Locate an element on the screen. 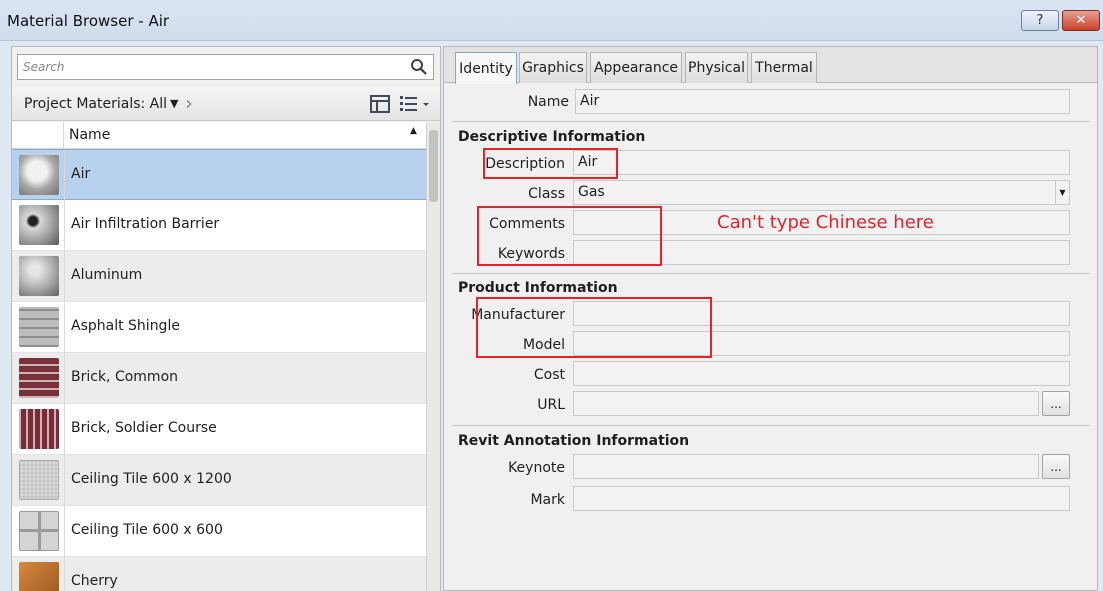 The width and height of the screenshot is (1103, 591). wood-thumbnail-icon is located at coordinates (39, 576).